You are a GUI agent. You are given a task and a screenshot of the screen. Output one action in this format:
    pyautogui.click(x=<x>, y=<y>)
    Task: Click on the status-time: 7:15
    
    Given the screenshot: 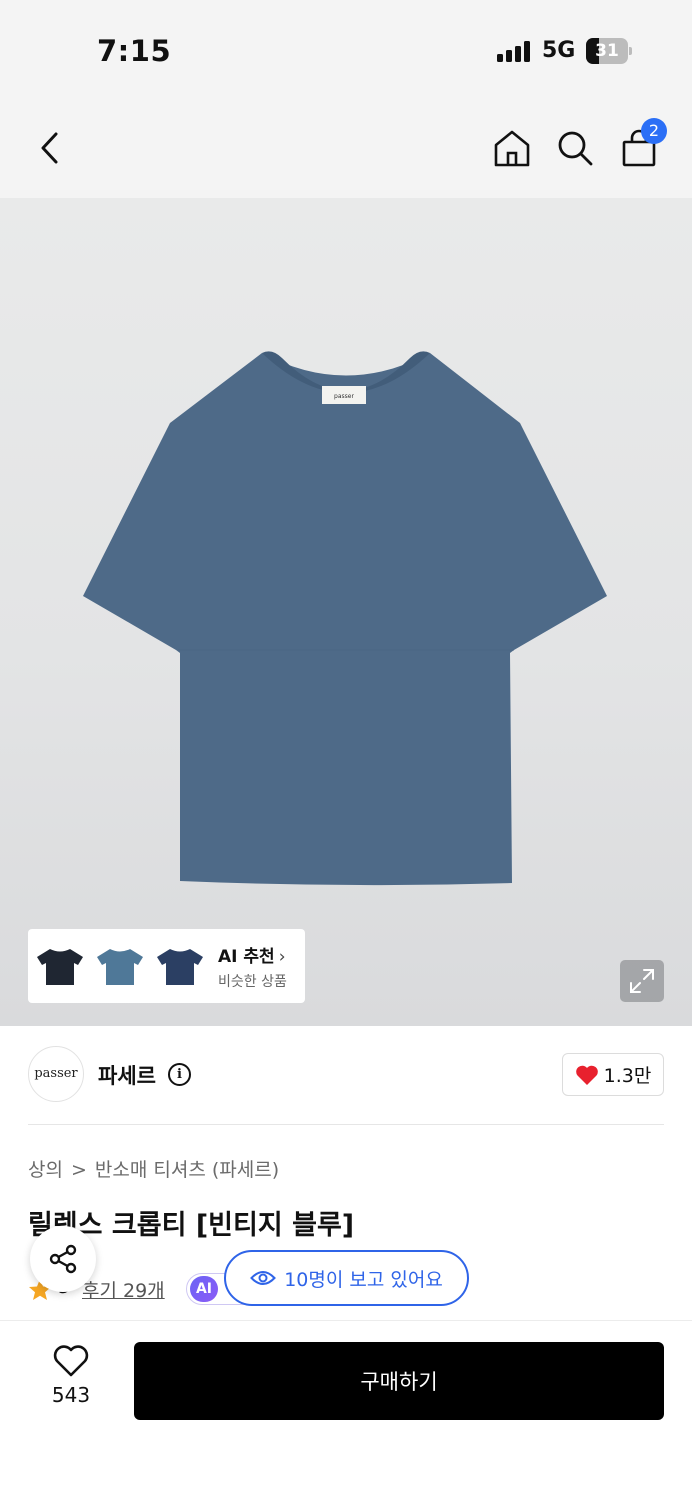 What is the action you would take?
    pyautogui.click(x=134, y=51)
    